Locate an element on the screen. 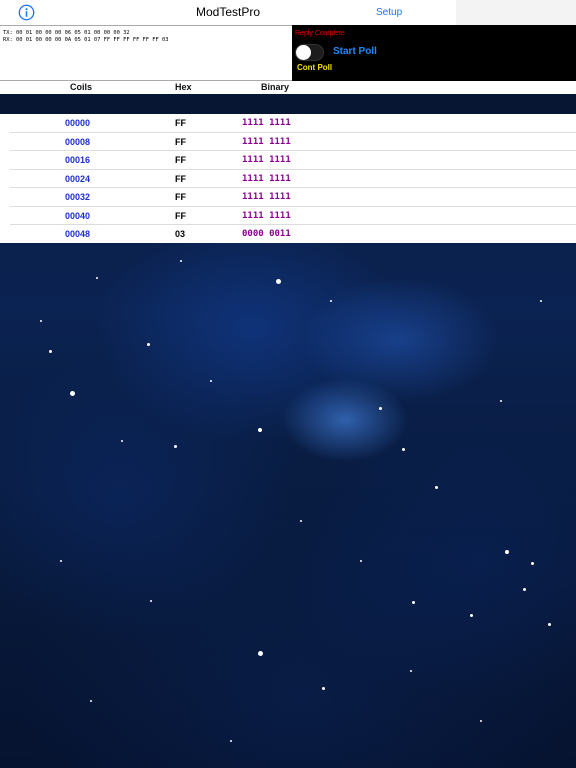 The width and height of the screenshot is (576, 768). hex-value: 03 is located at coordinates (180, 234).